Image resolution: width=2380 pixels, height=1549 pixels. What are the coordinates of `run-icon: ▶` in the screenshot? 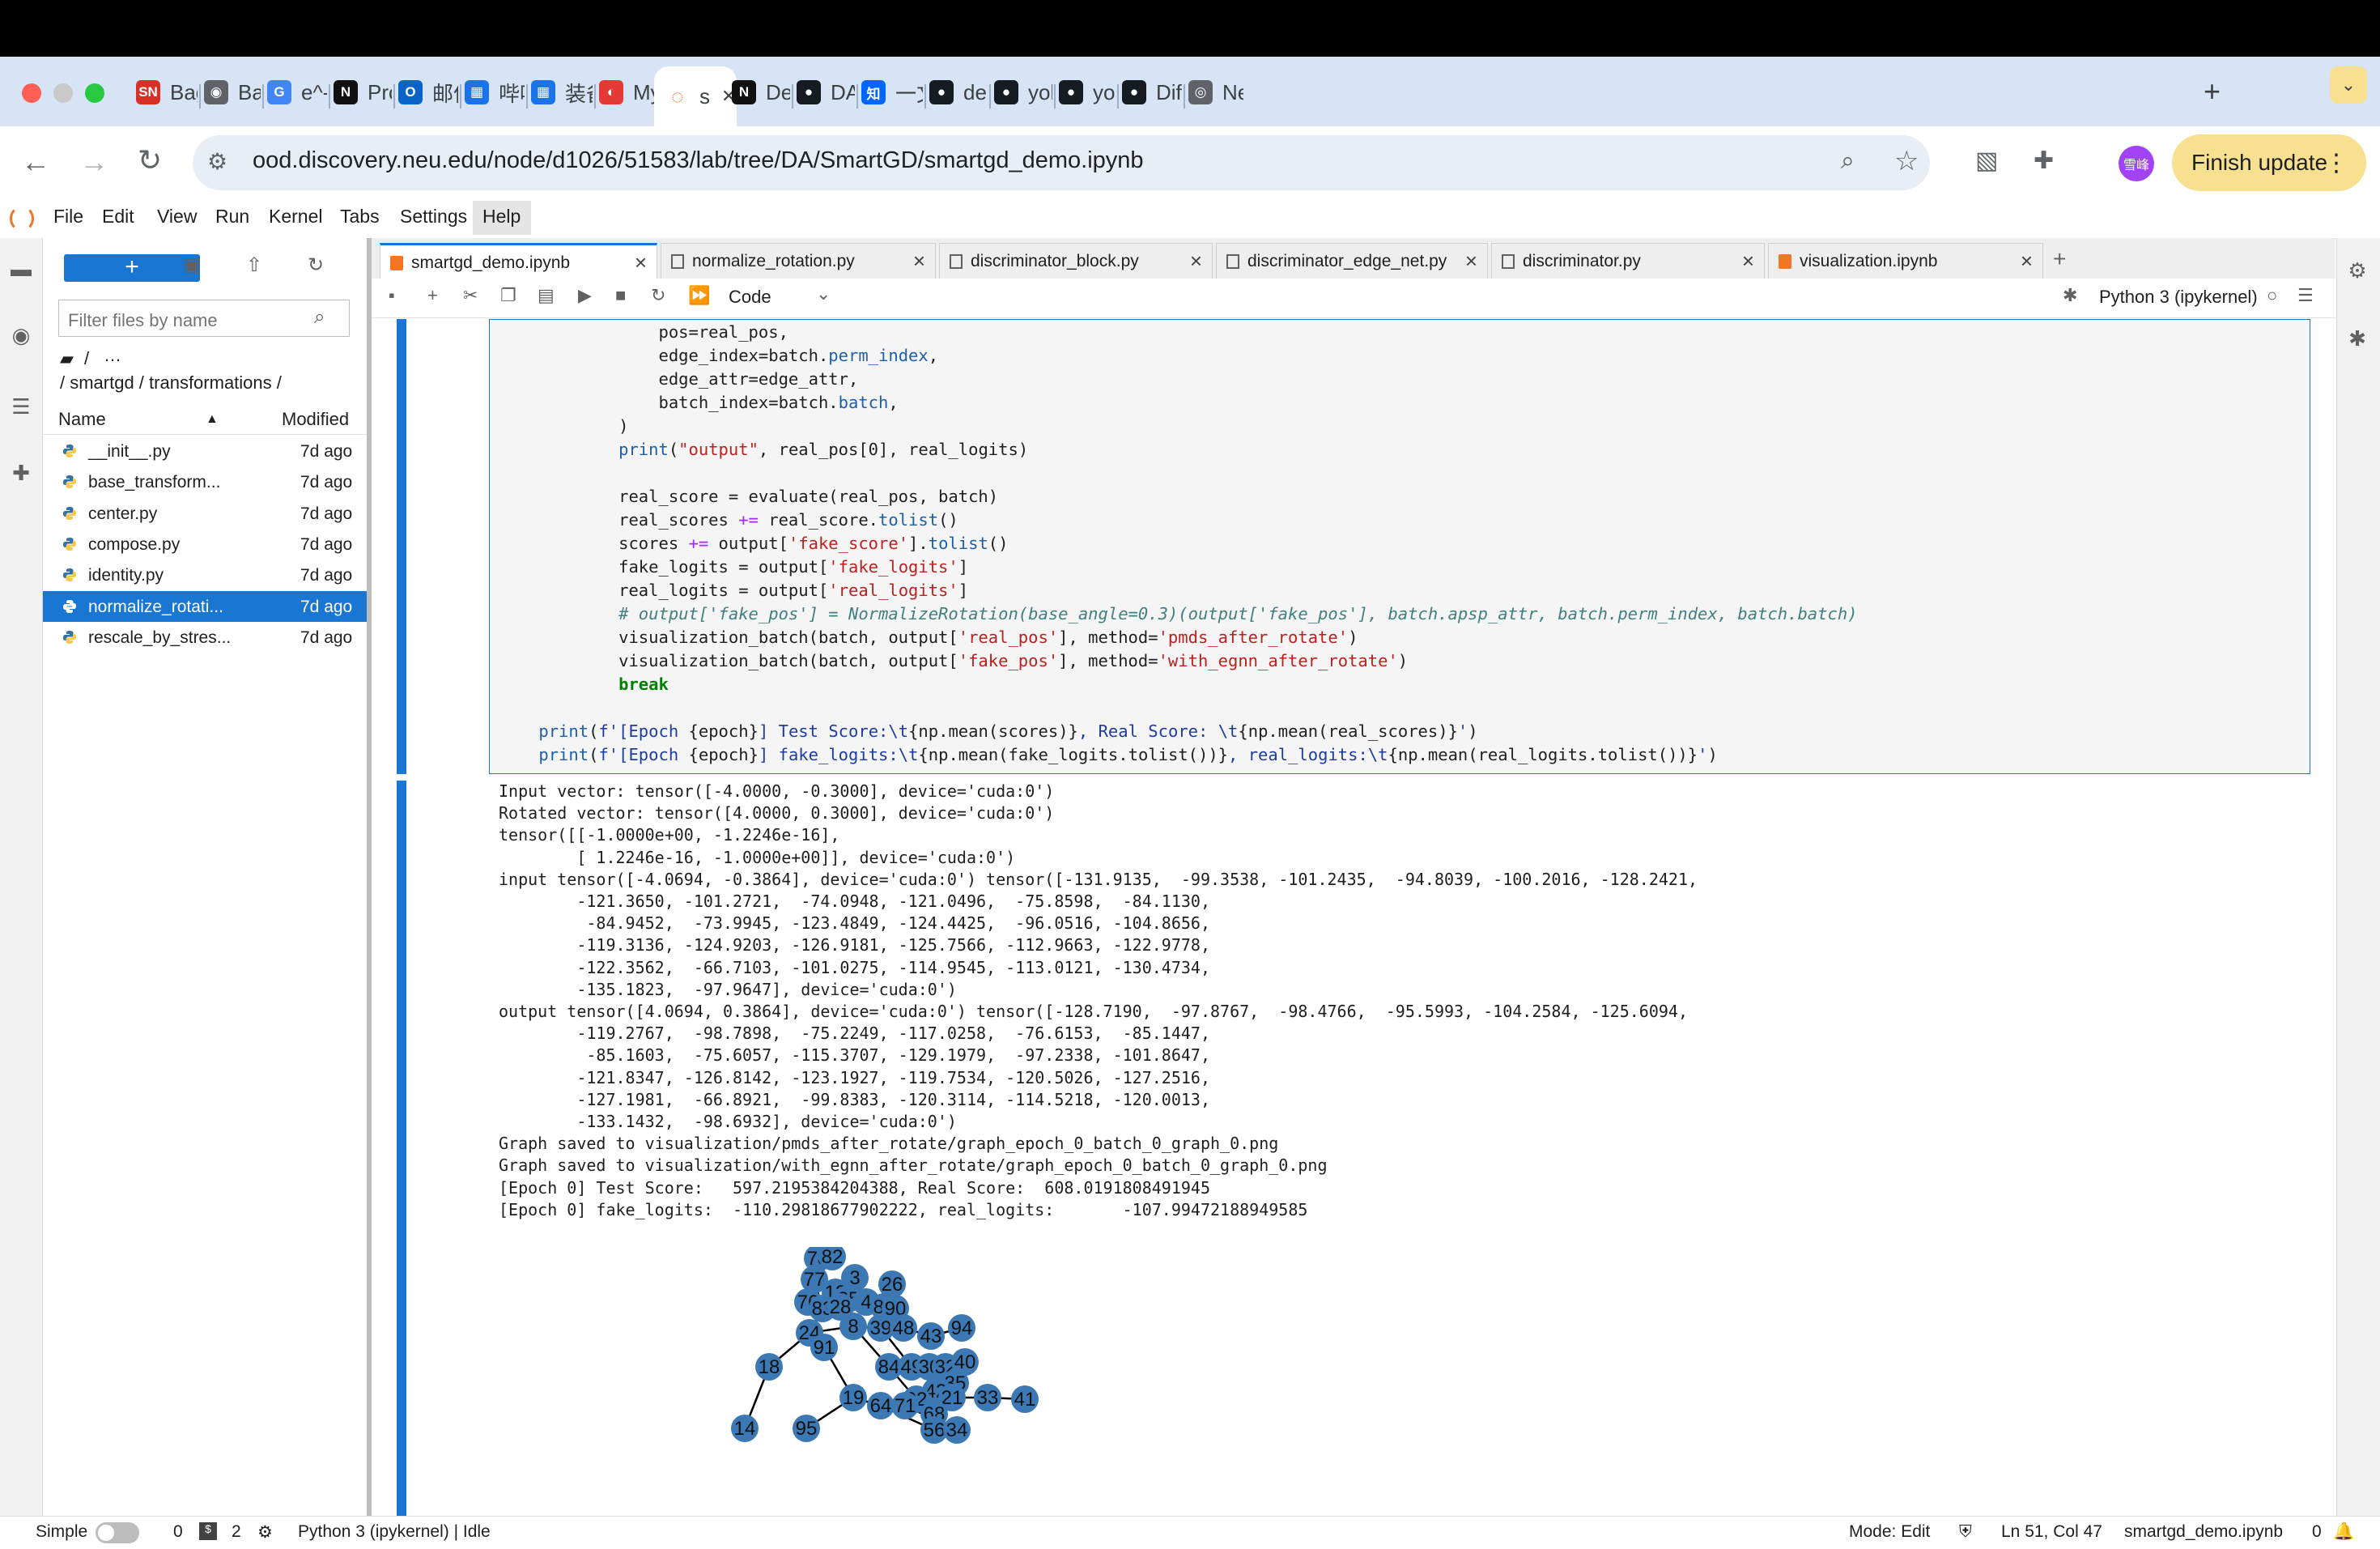 It's located at (585, 295).